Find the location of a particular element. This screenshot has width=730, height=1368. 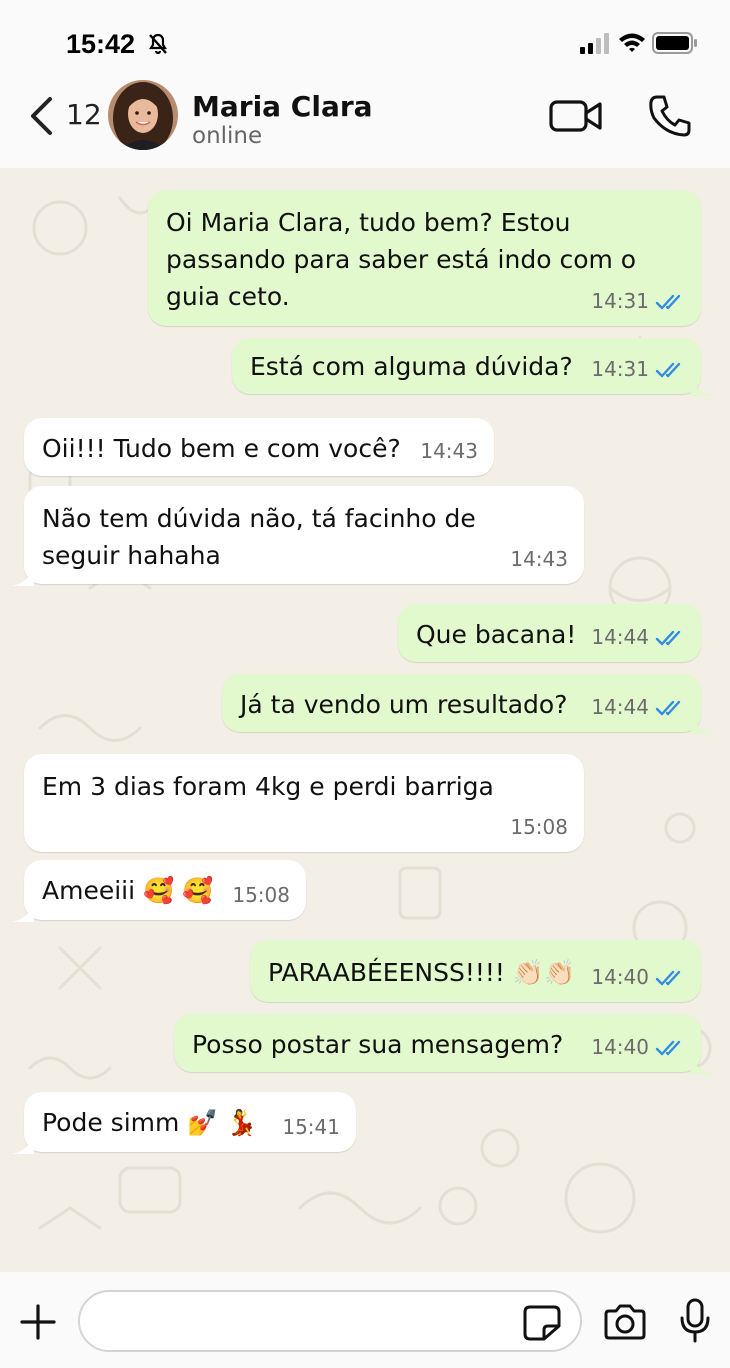

battery-icon is located at coordinates (674, 43).